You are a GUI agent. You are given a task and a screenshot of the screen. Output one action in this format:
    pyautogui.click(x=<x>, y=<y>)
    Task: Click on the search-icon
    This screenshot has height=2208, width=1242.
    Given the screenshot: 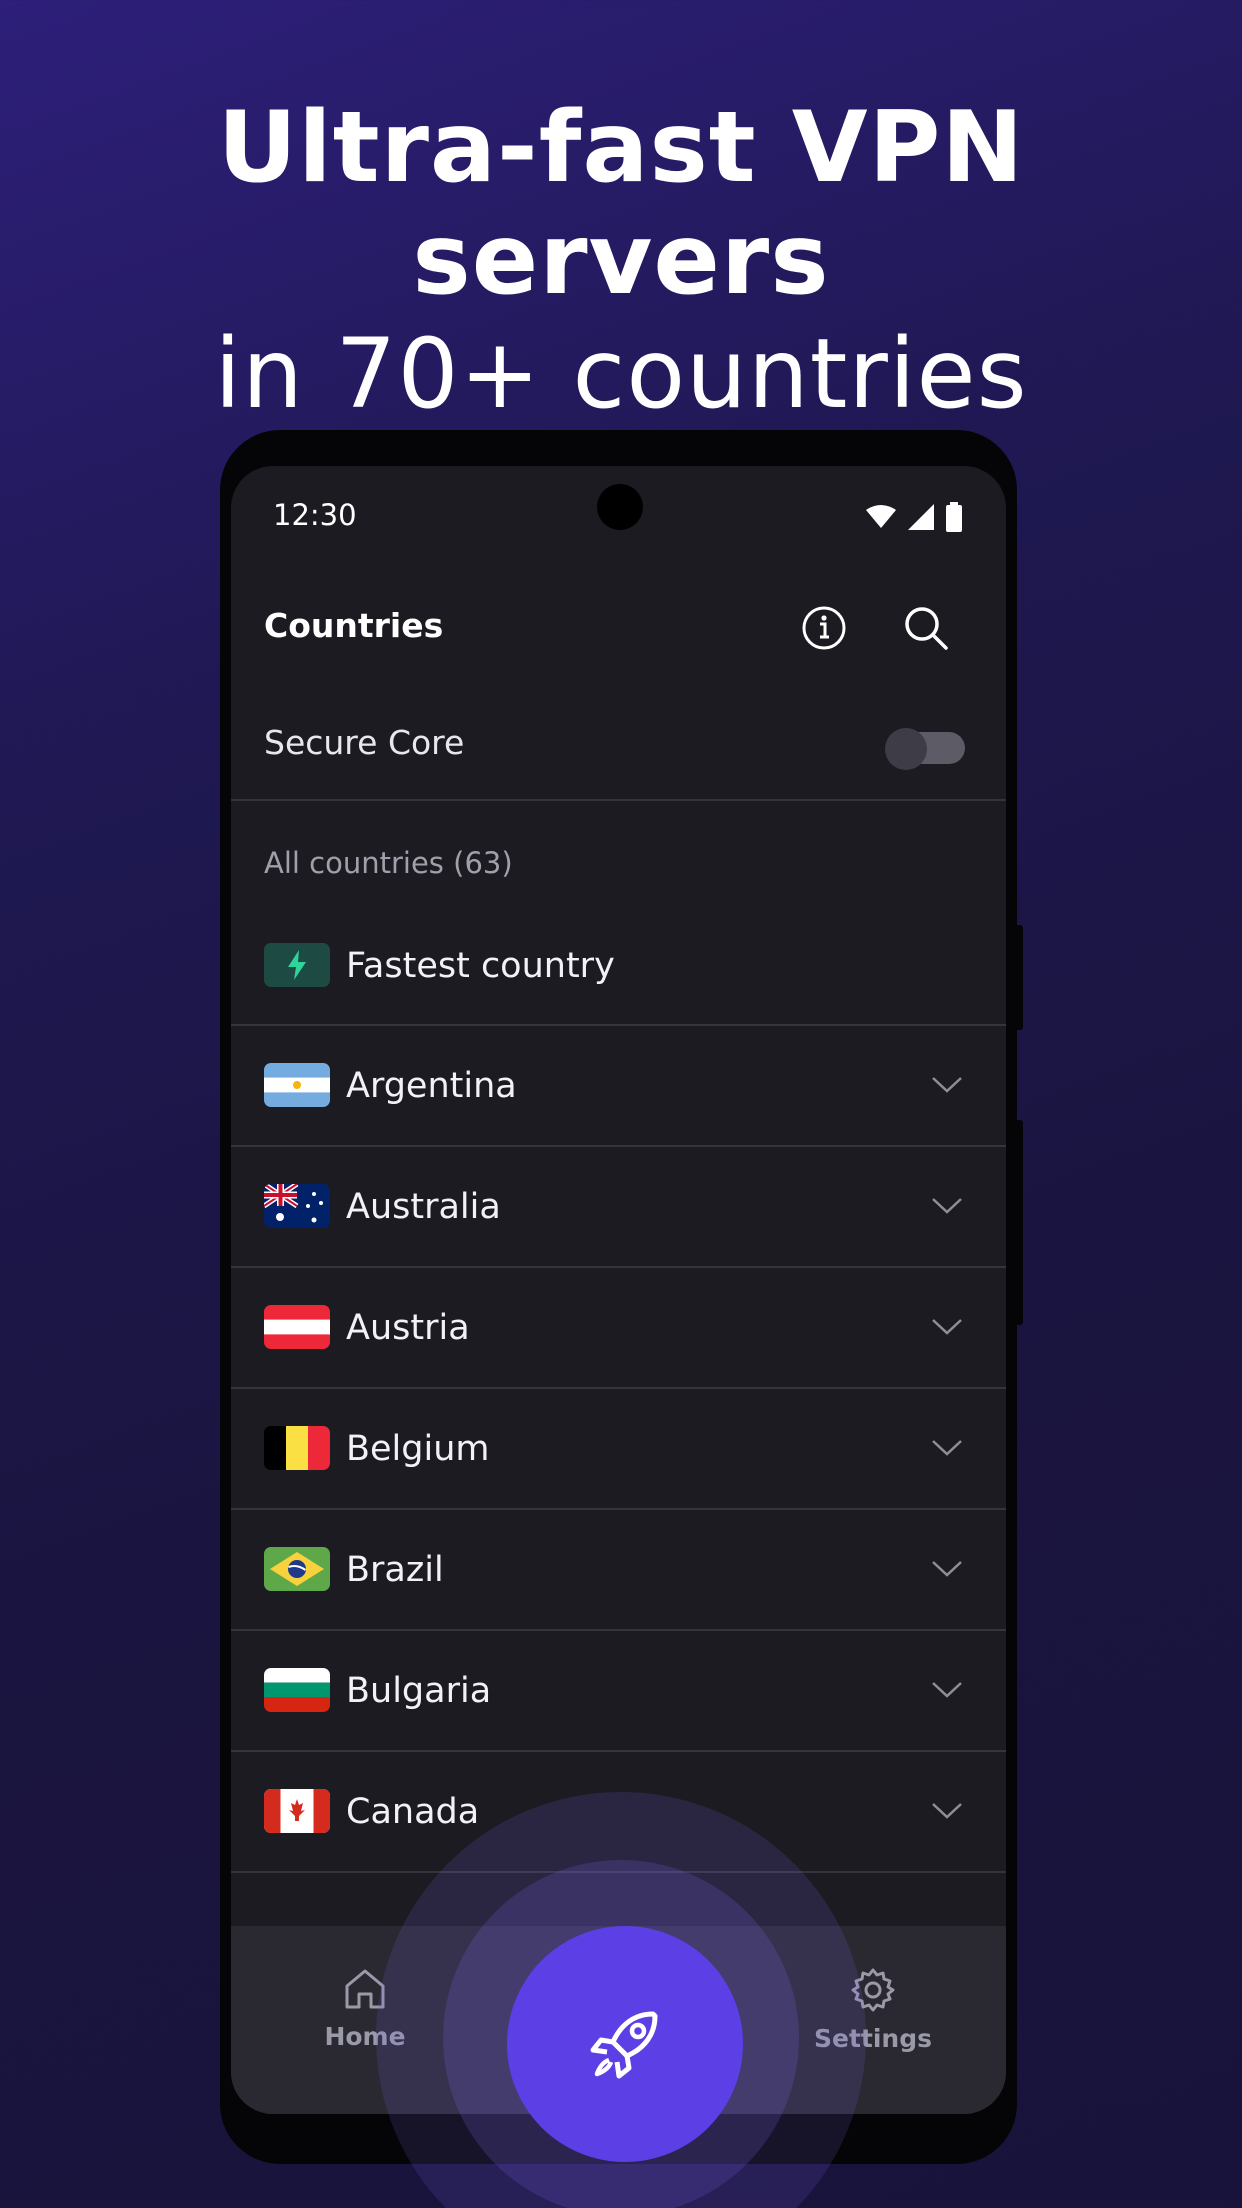 What is the action you would take?
    pyautogui.click(x=926, y=628)
    